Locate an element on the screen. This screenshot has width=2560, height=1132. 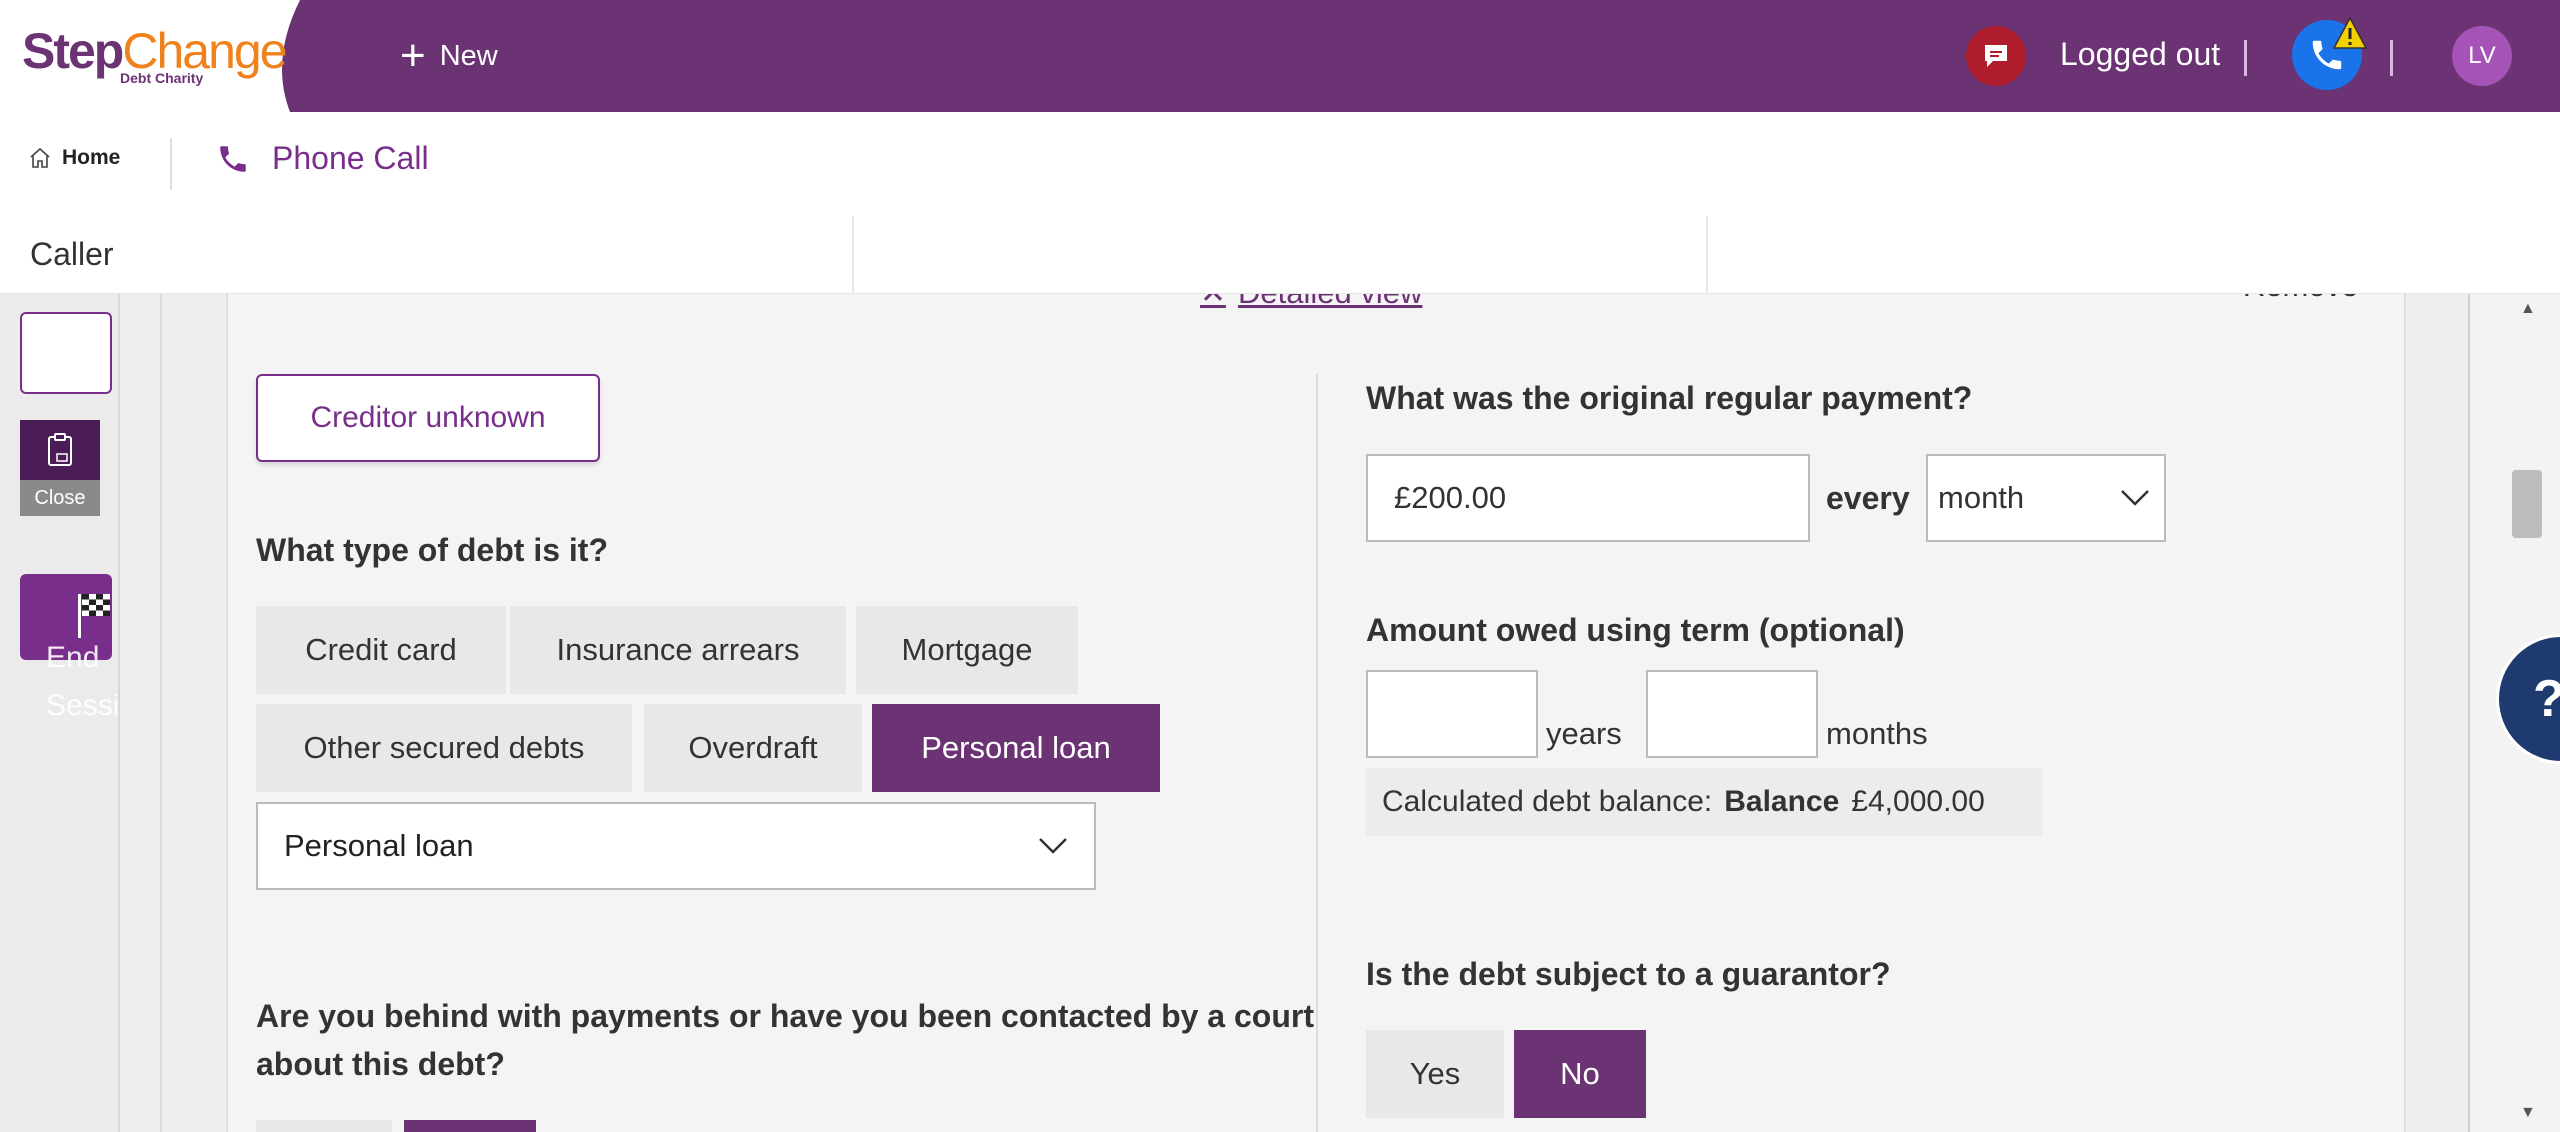
years-label: years is located at coordinates (1584, 733).